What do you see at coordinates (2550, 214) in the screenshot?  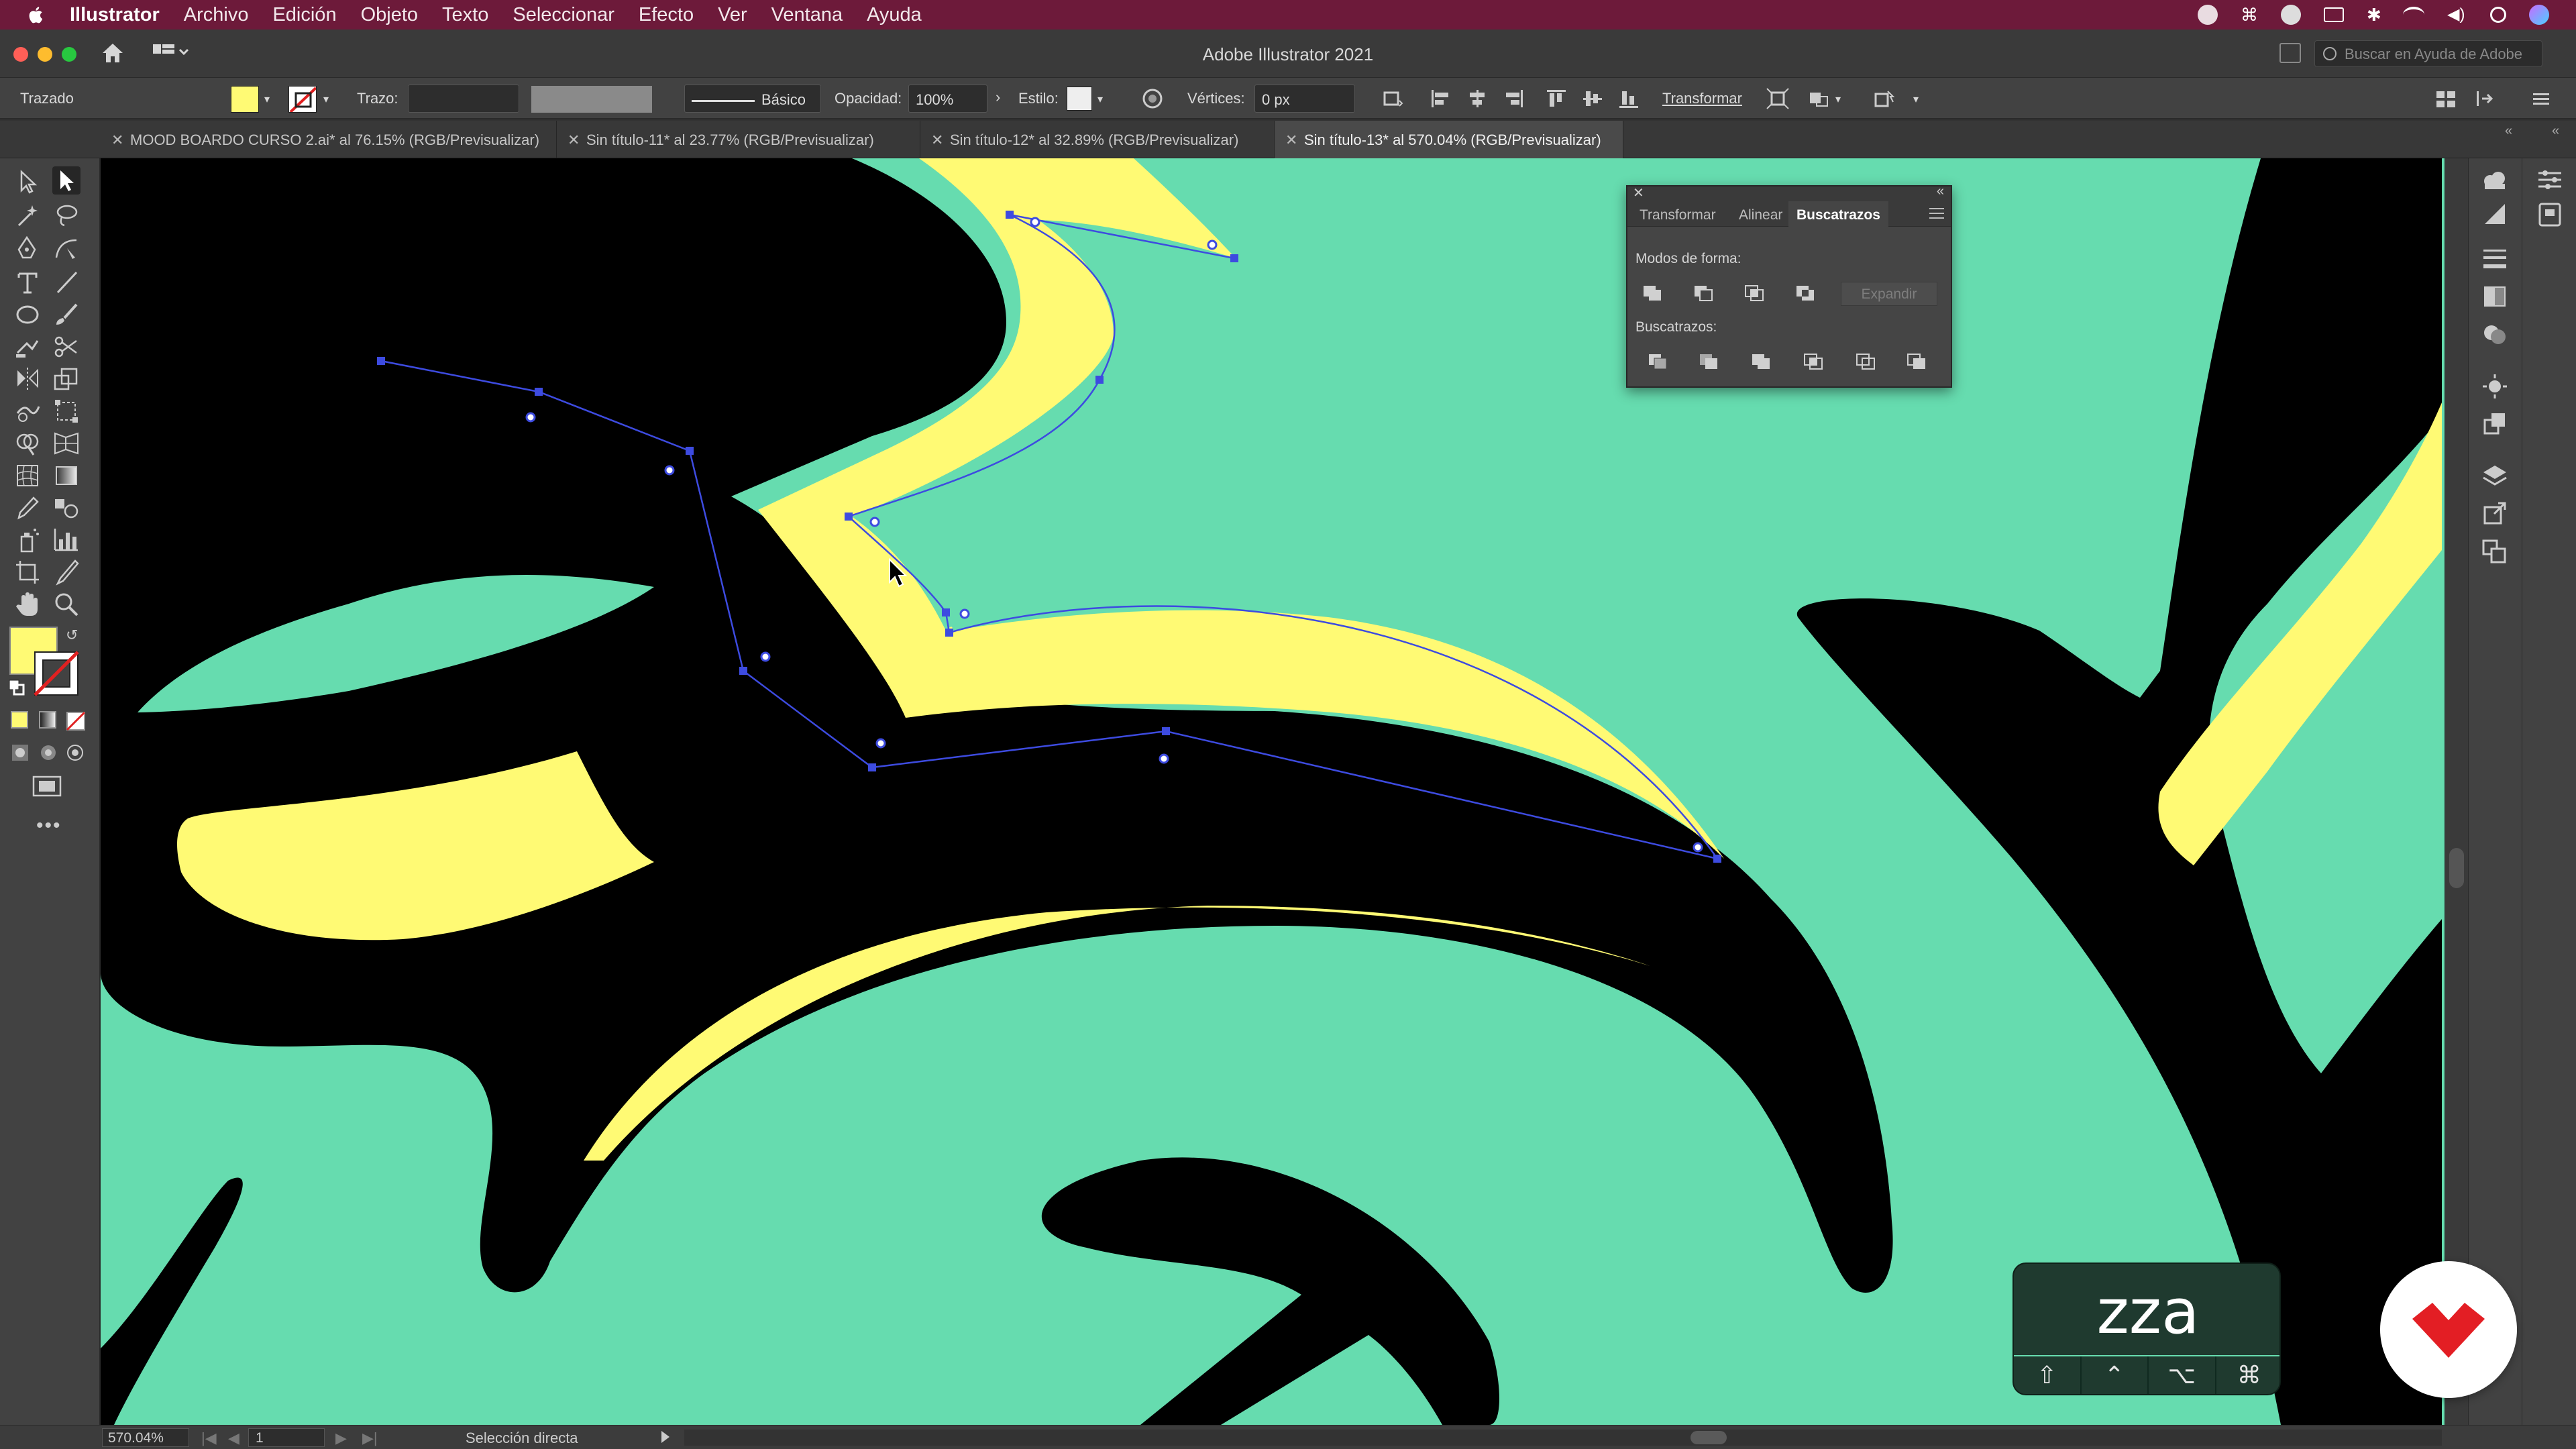 I see `cc-libraries-icon` at bounding box center [2550, 214].